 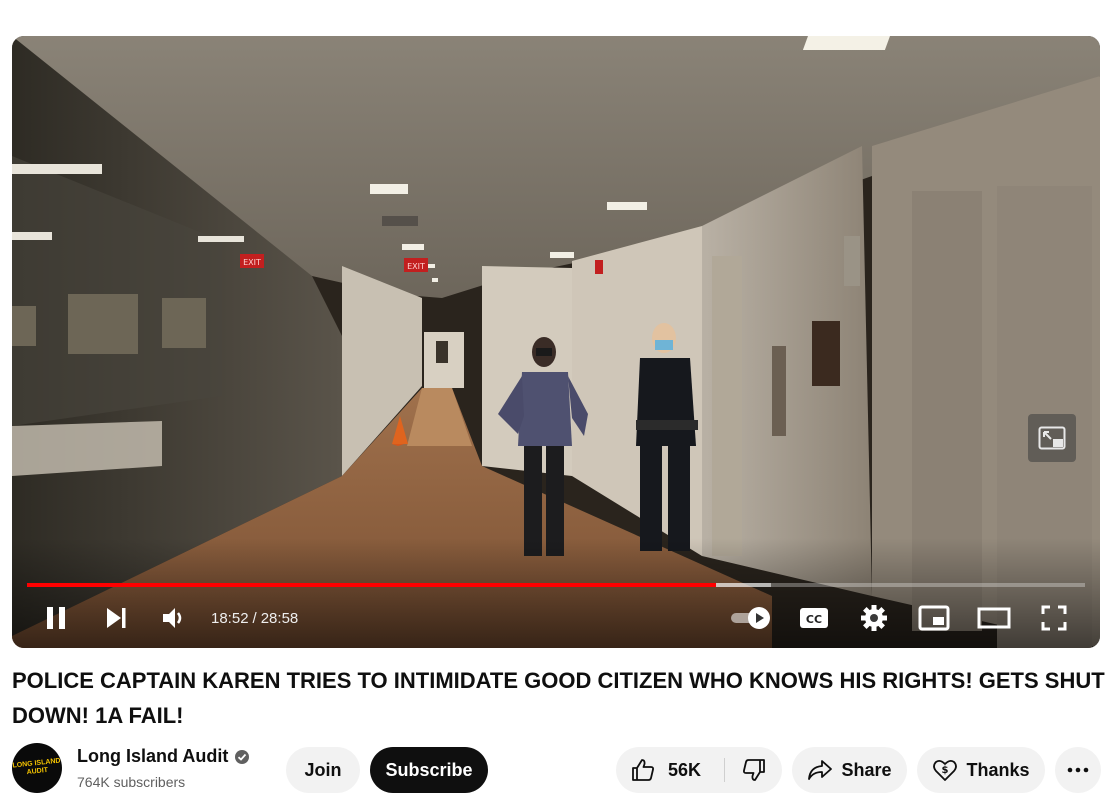 I want to click on svg-text: CC, so click(x=814, y=619).